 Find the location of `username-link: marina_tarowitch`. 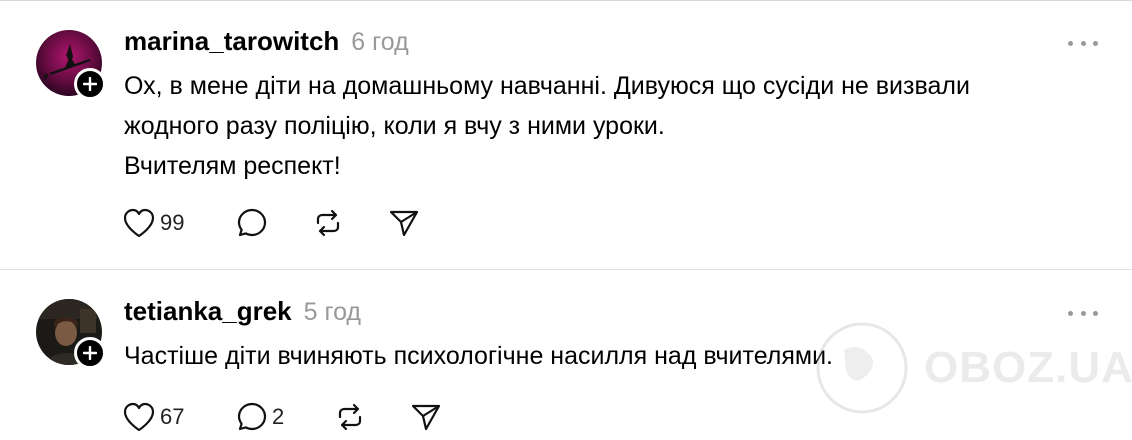

username-link: marina_tarowitch is located at coordinates (231, 41).